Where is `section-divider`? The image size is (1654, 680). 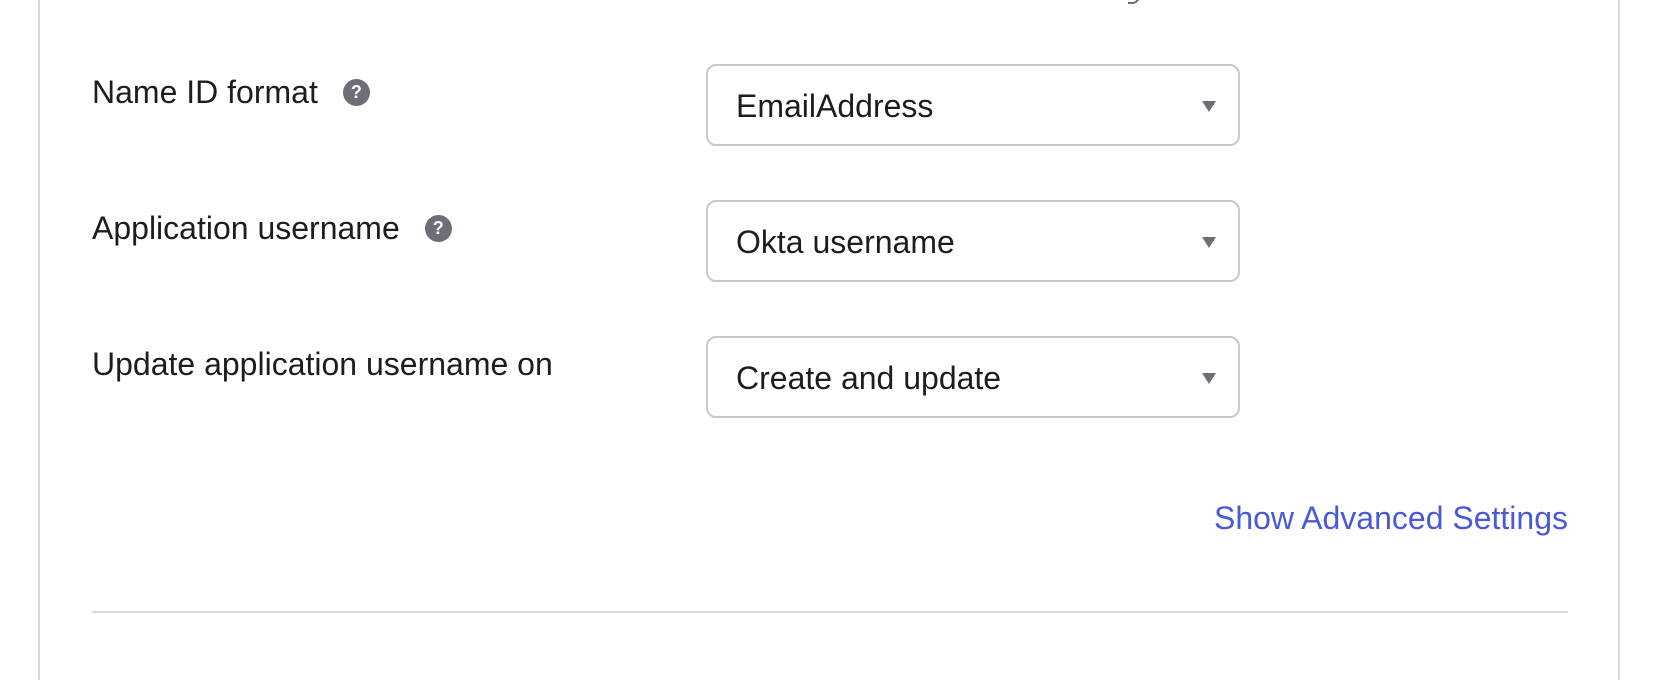
section-divider is located at coordinates (830, 612).